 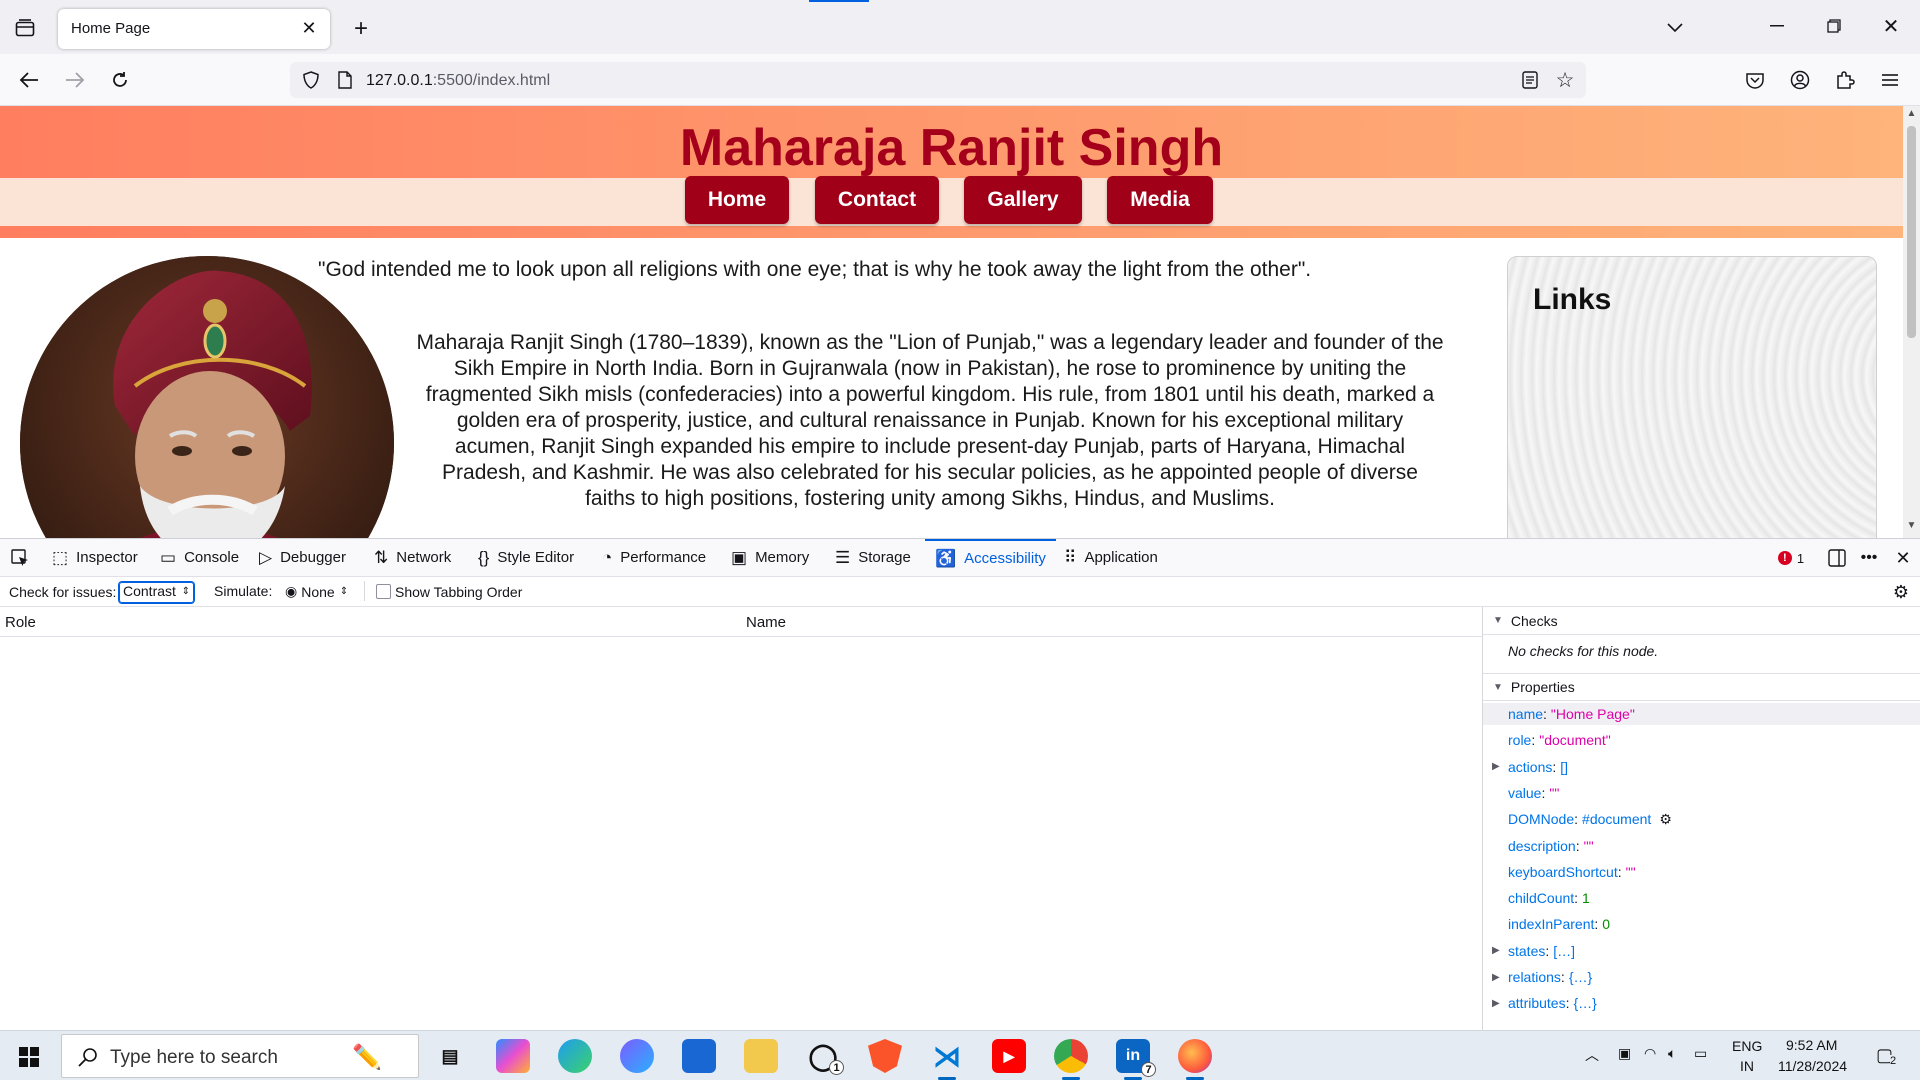 I want to click on copilot-app-icon, so click(x=637, y=1056).